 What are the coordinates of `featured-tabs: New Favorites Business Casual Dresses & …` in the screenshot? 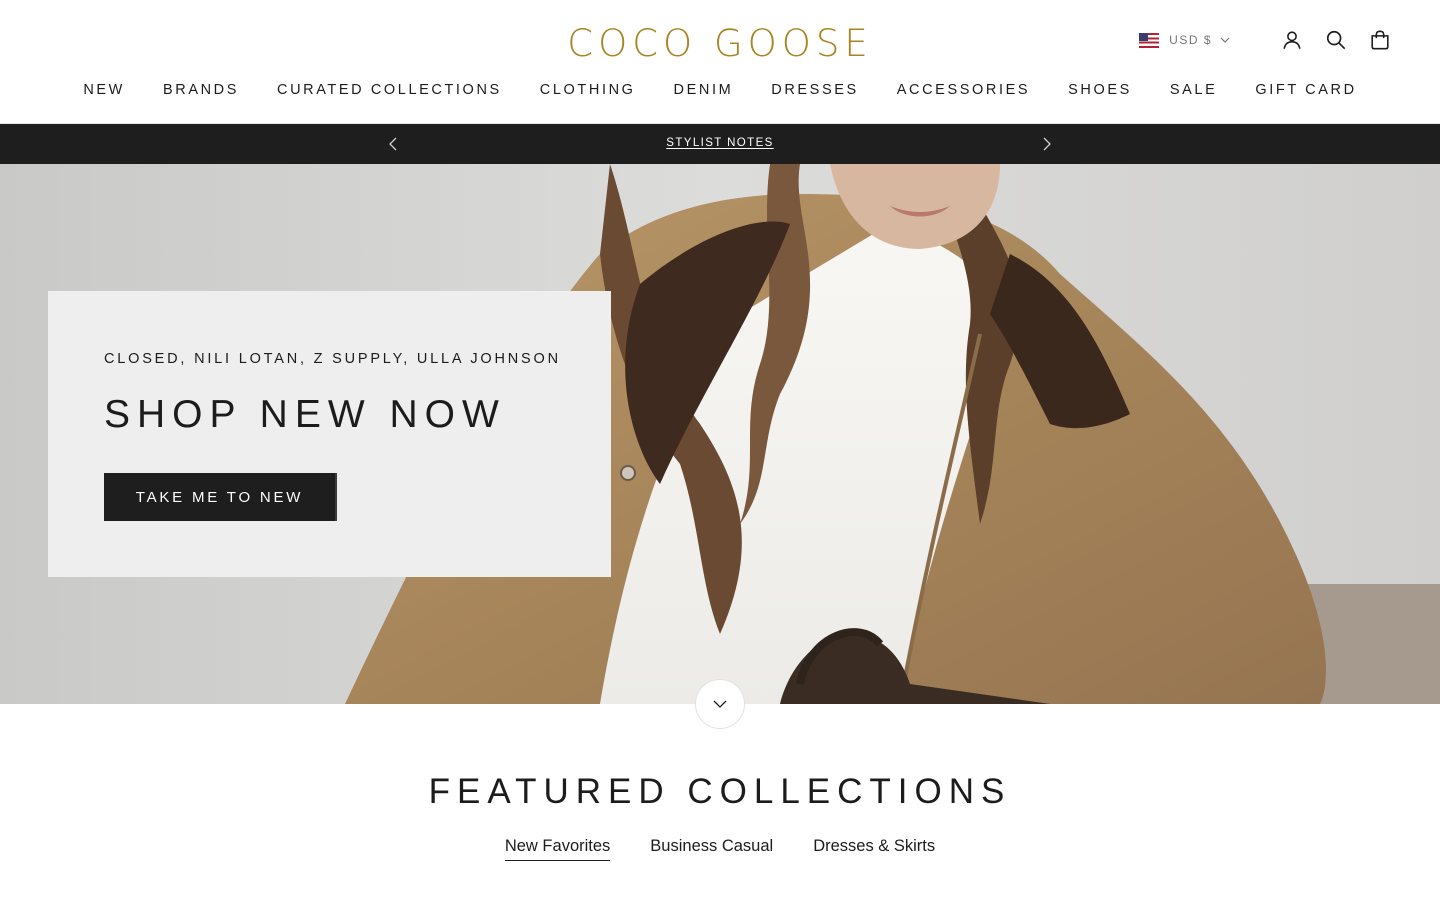 It's located at (720, 849).